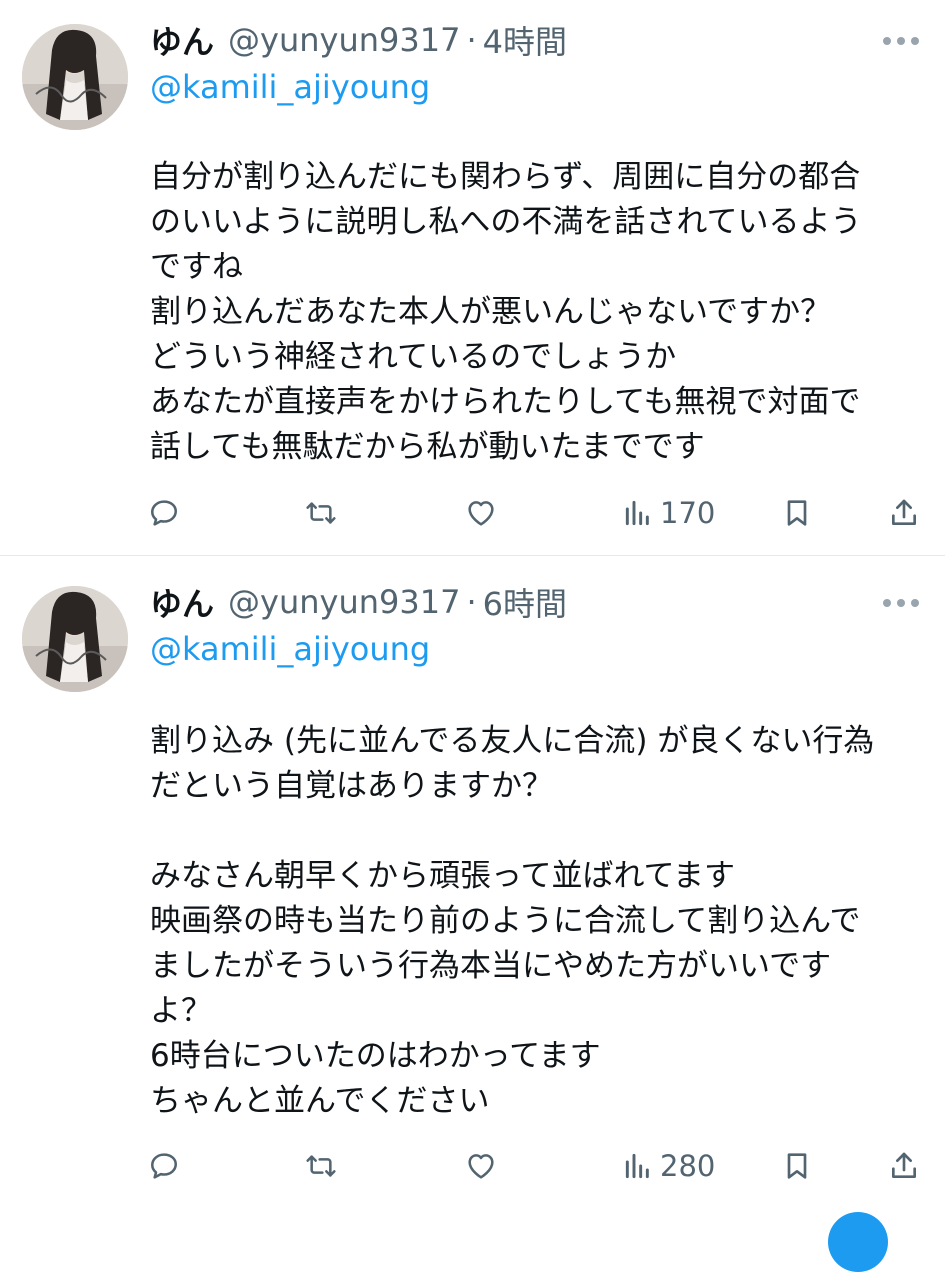 This screenshot has height=1272, width=945. I want to click on views-button: 280, so click(668, 1166).